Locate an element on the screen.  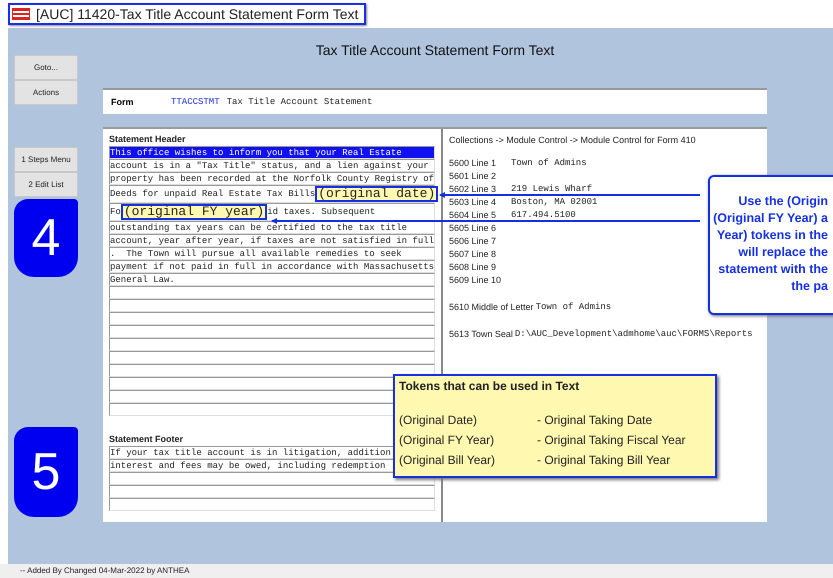
line-text: account is in a "Tax Title" status, and a lien against your is located at coordinates (269, 165).